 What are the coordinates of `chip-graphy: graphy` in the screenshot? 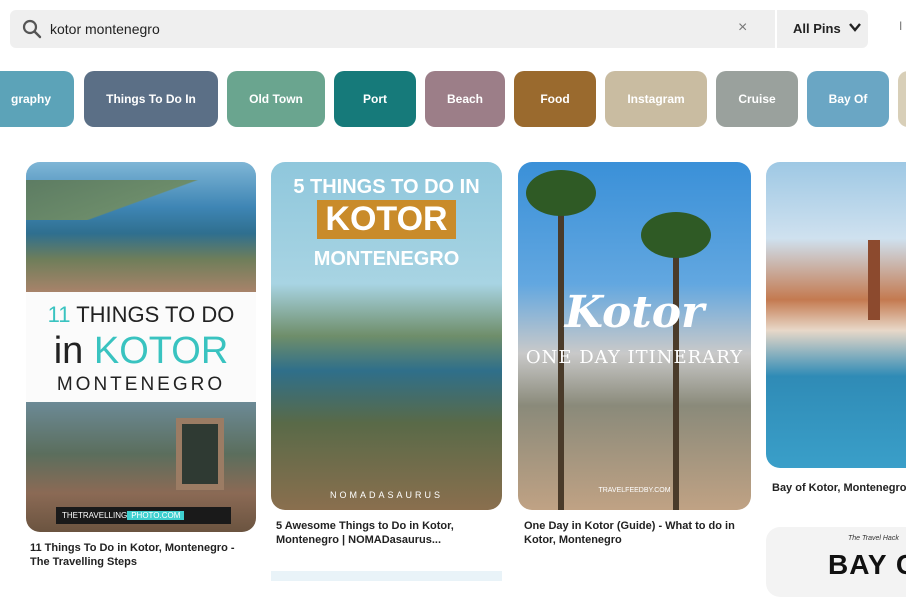 It's located at (37, 99).